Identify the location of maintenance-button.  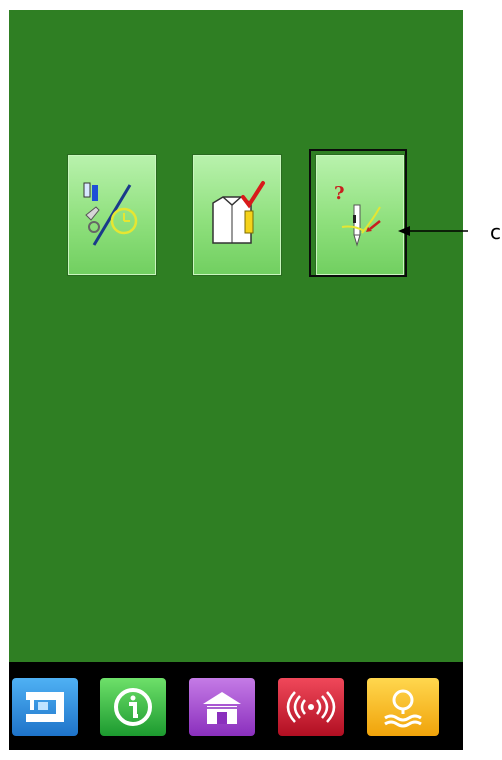
(112, 215).